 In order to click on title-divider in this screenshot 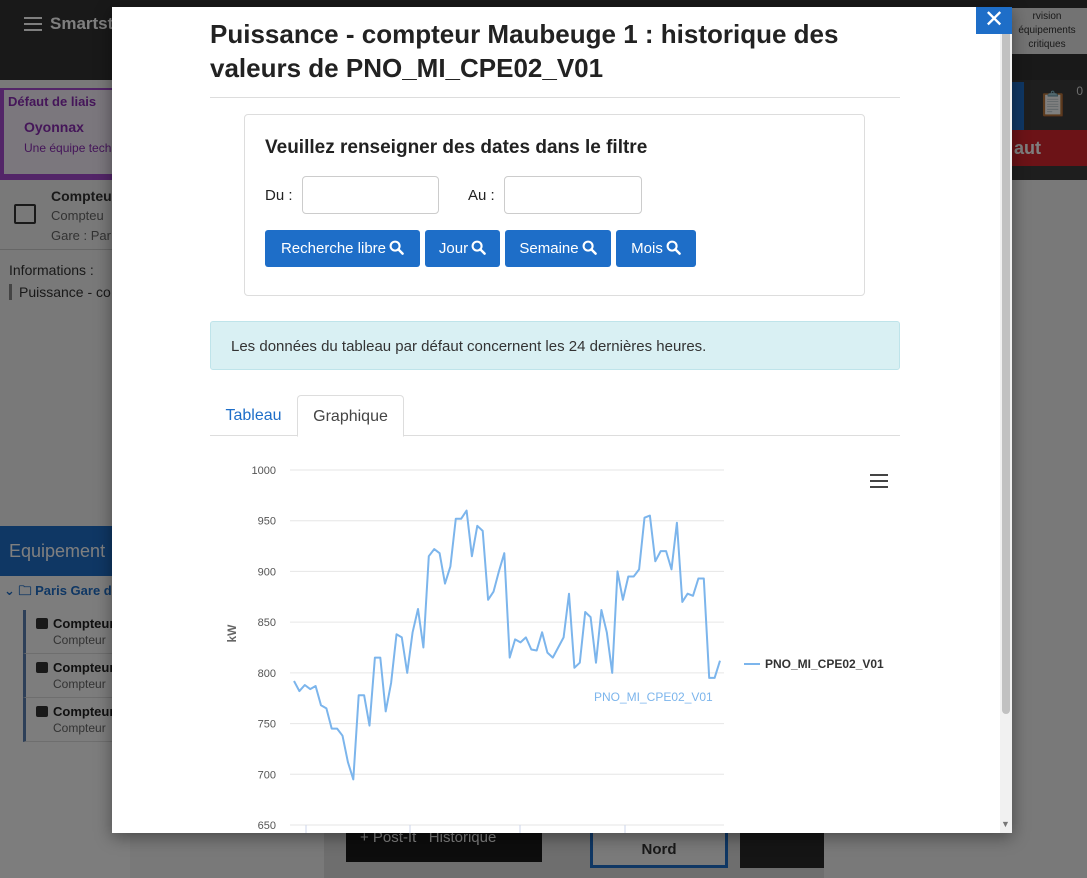, I will do `click(555, 97)`.